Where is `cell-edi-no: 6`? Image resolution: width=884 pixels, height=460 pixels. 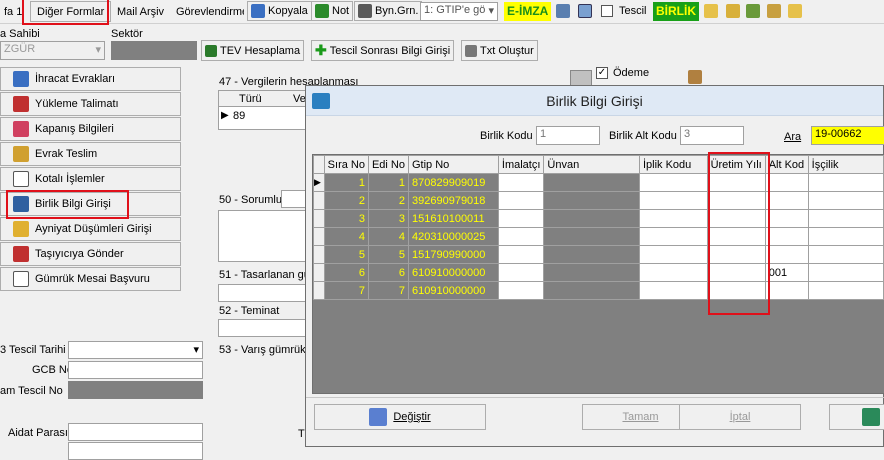
cell-edi-no: 6 is located at coordinates (388, 272).